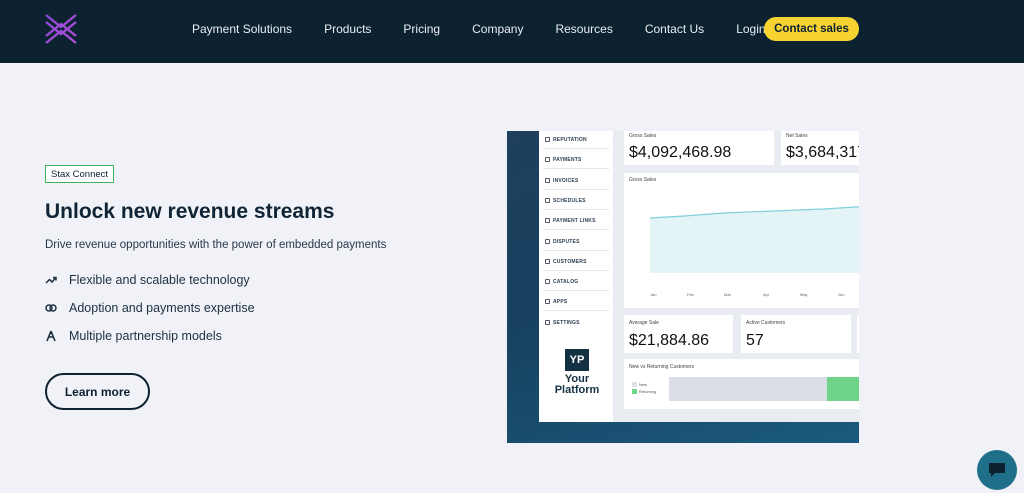 Image resolution: width=1024 pixels, height=493 pixels. Describe the element at coordinates (565, 201) in the screenshot. I see `sidebar-item-schedules: SCHEDULES` at that location.